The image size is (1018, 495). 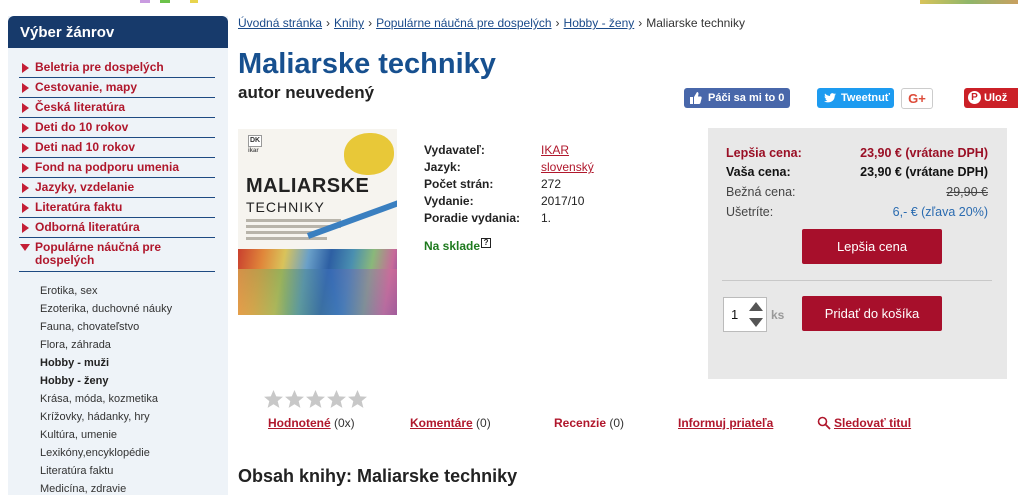 What do you see at coordinates (463, 23) in the screenshot?
I see `breadcrumb-link-category: Populárne náučná pre dospelých` at bounding box center [463, 23].